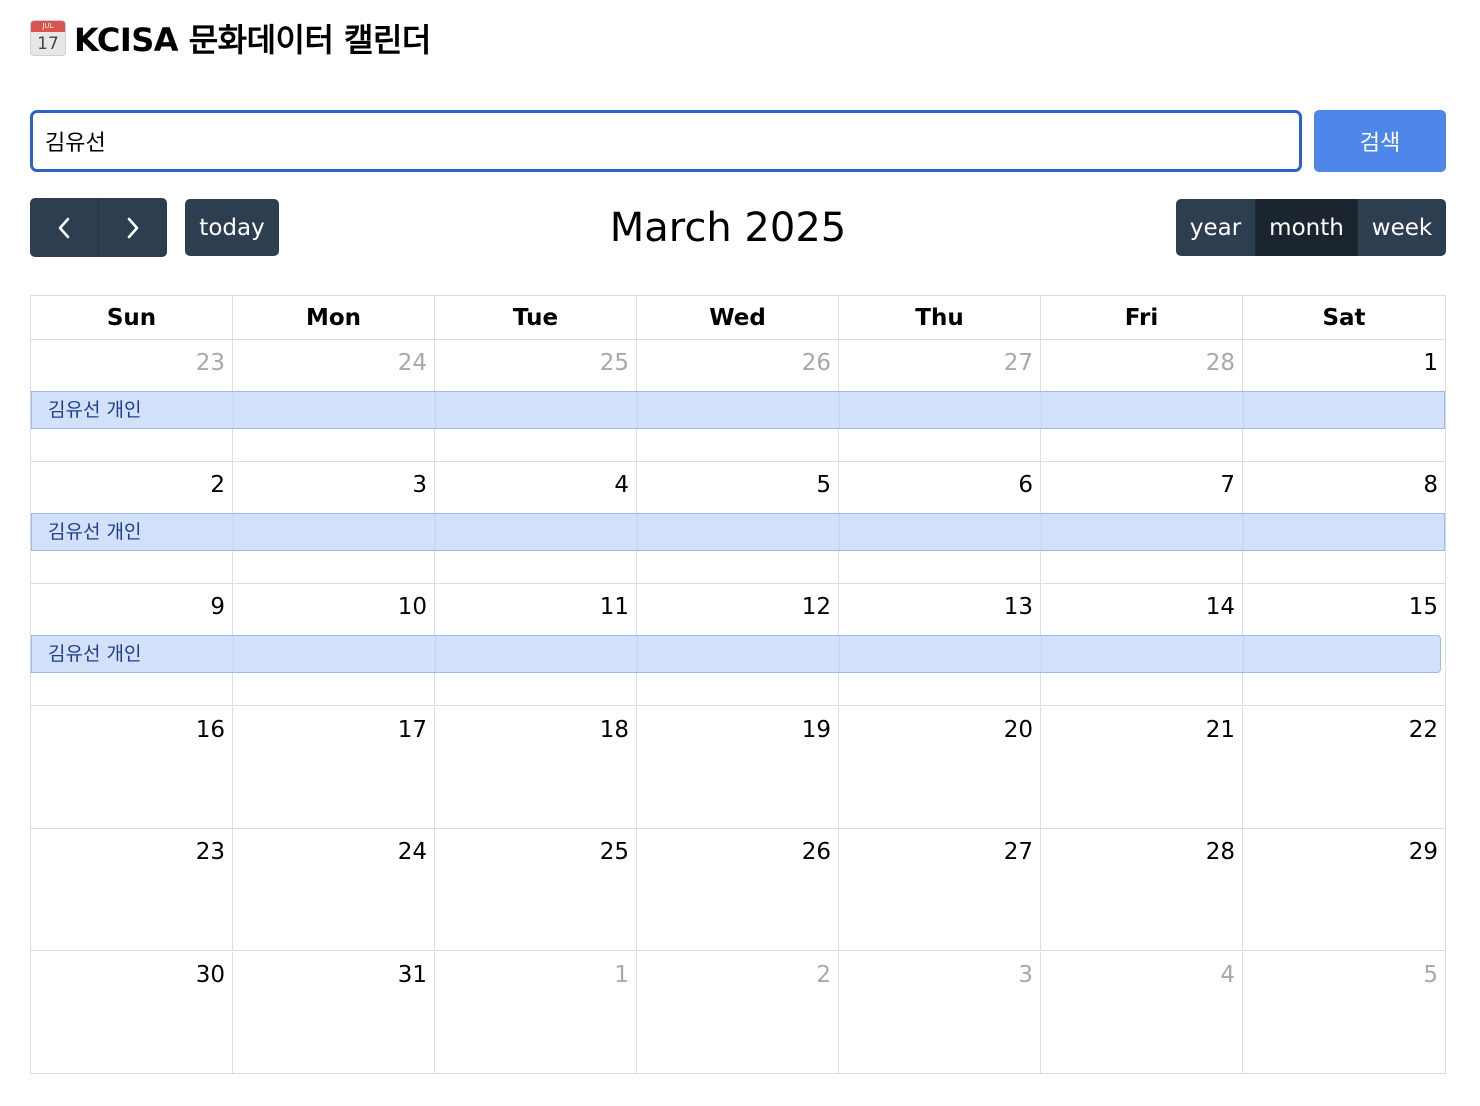  Describe the element at coordinates (132, 767) in the screenshot. I see `day-cell: 16` at that location.